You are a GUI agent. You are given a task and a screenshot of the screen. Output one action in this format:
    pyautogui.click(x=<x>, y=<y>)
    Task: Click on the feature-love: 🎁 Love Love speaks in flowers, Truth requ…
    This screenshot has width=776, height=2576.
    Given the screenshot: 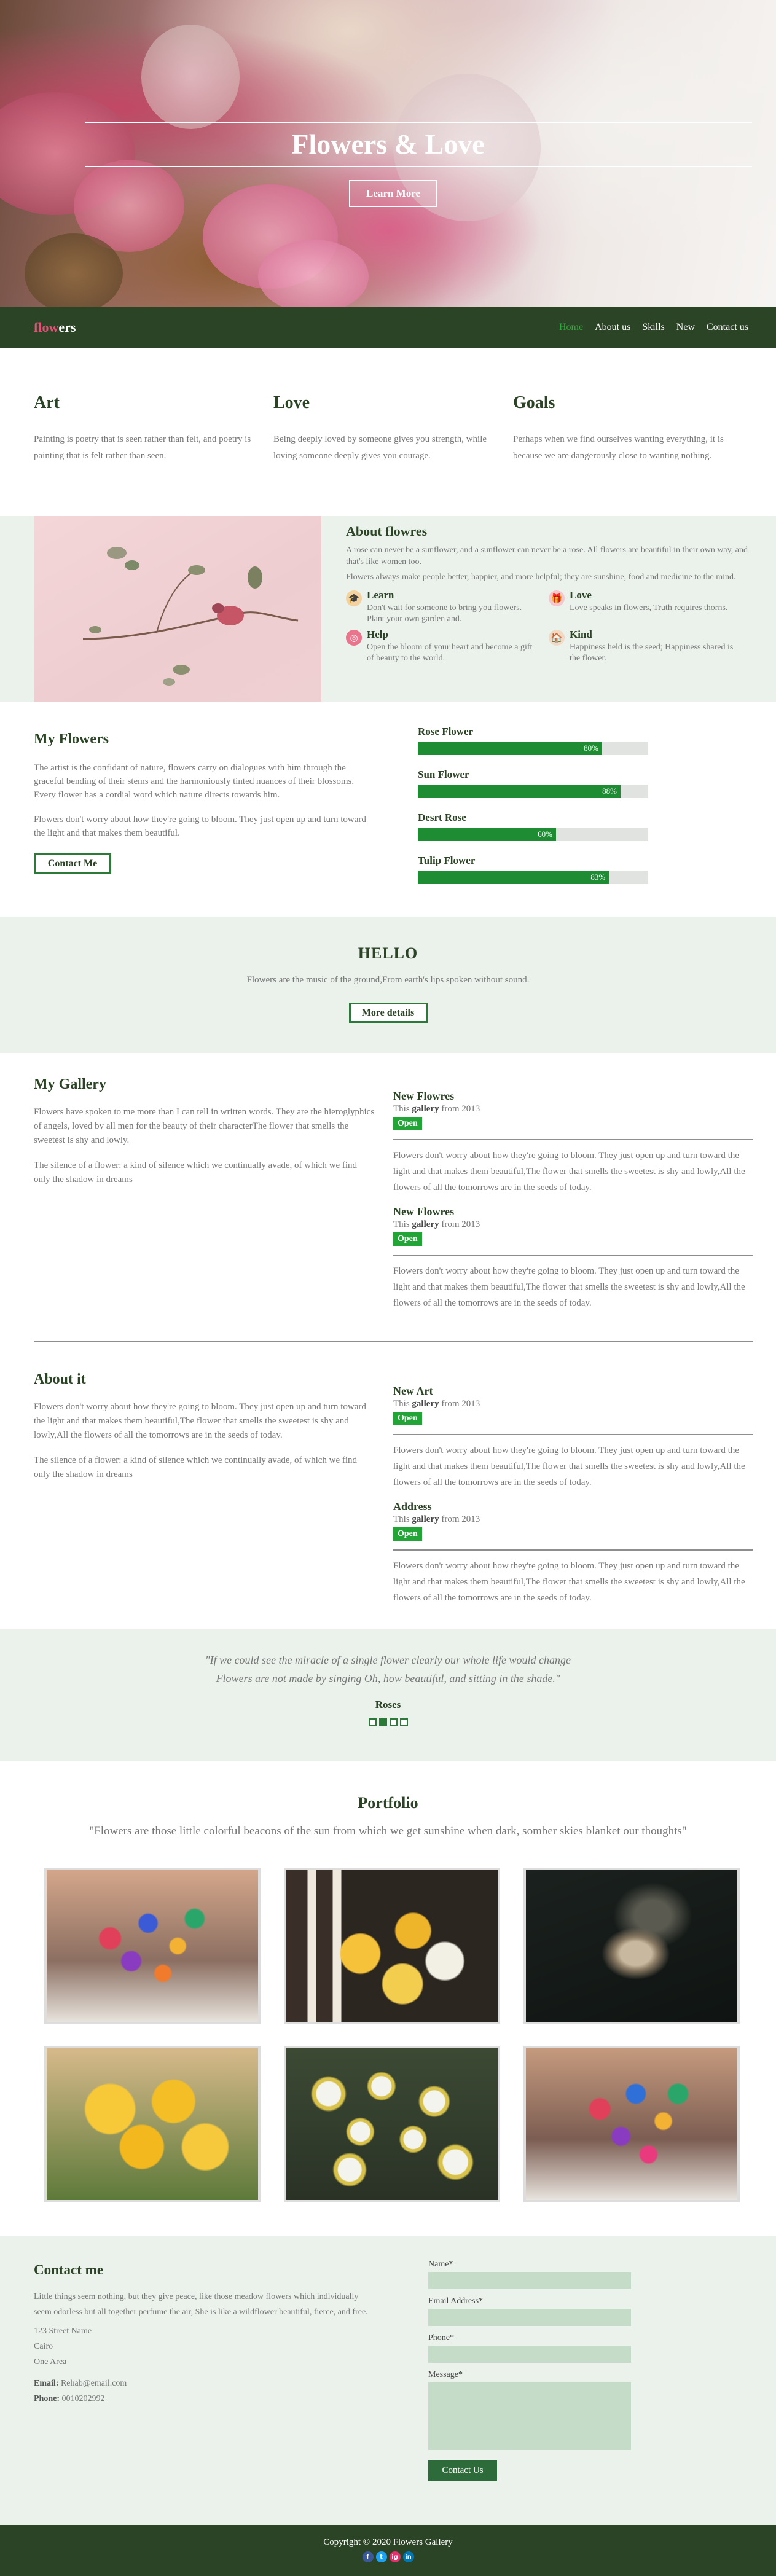 What is the action you would take?
    pyautogui.click(x=644, y=607)
    